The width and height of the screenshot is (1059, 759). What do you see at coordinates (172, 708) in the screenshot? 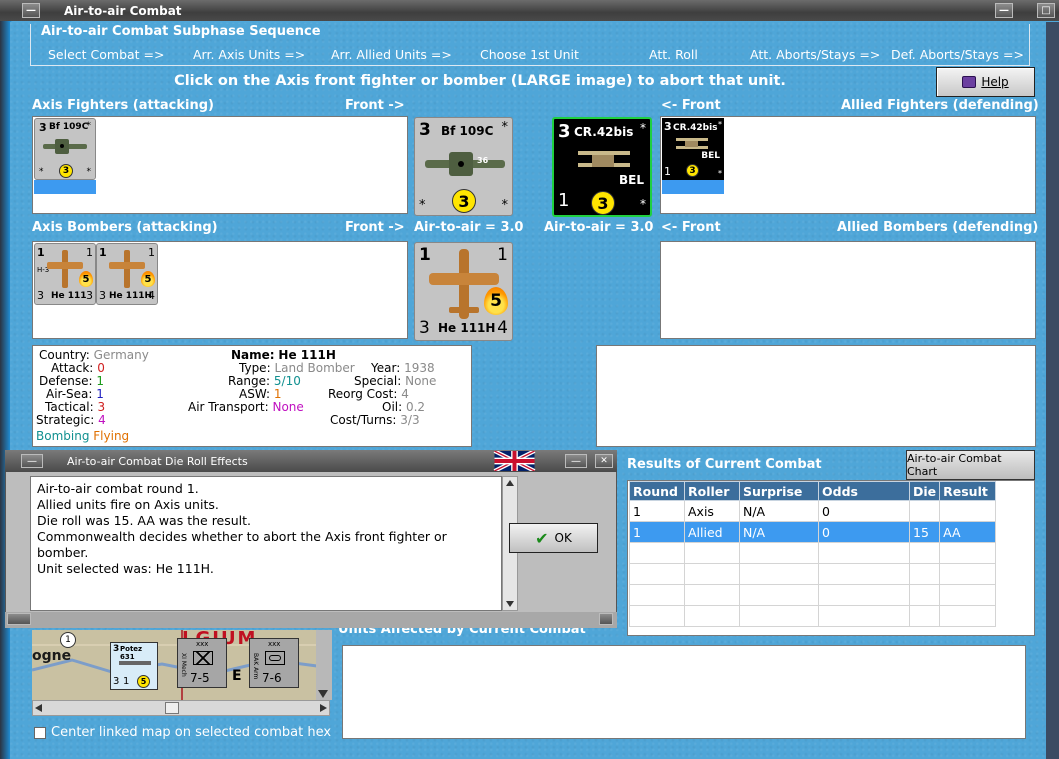
I see `scroll-thumb` at bounding box center [172, 708].